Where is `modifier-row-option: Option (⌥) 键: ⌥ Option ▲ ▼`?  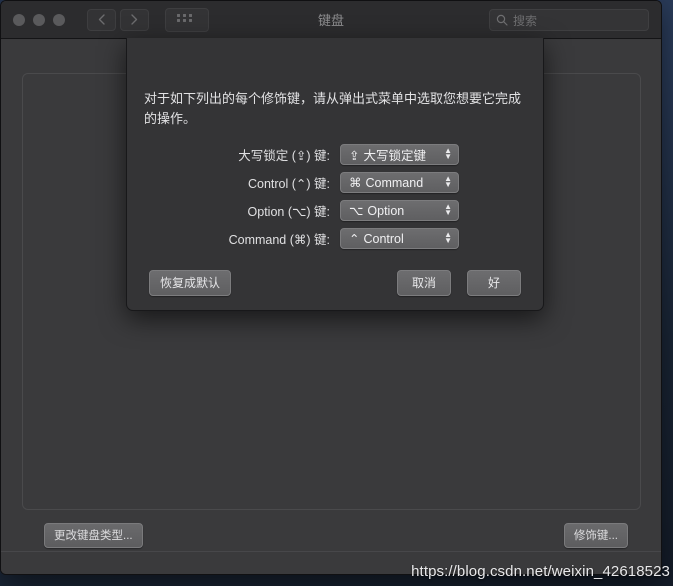 modifier-row-option: Option (⌥) 键: ⌥ Option ▲ ▼ is located at coordinates (335, 210).